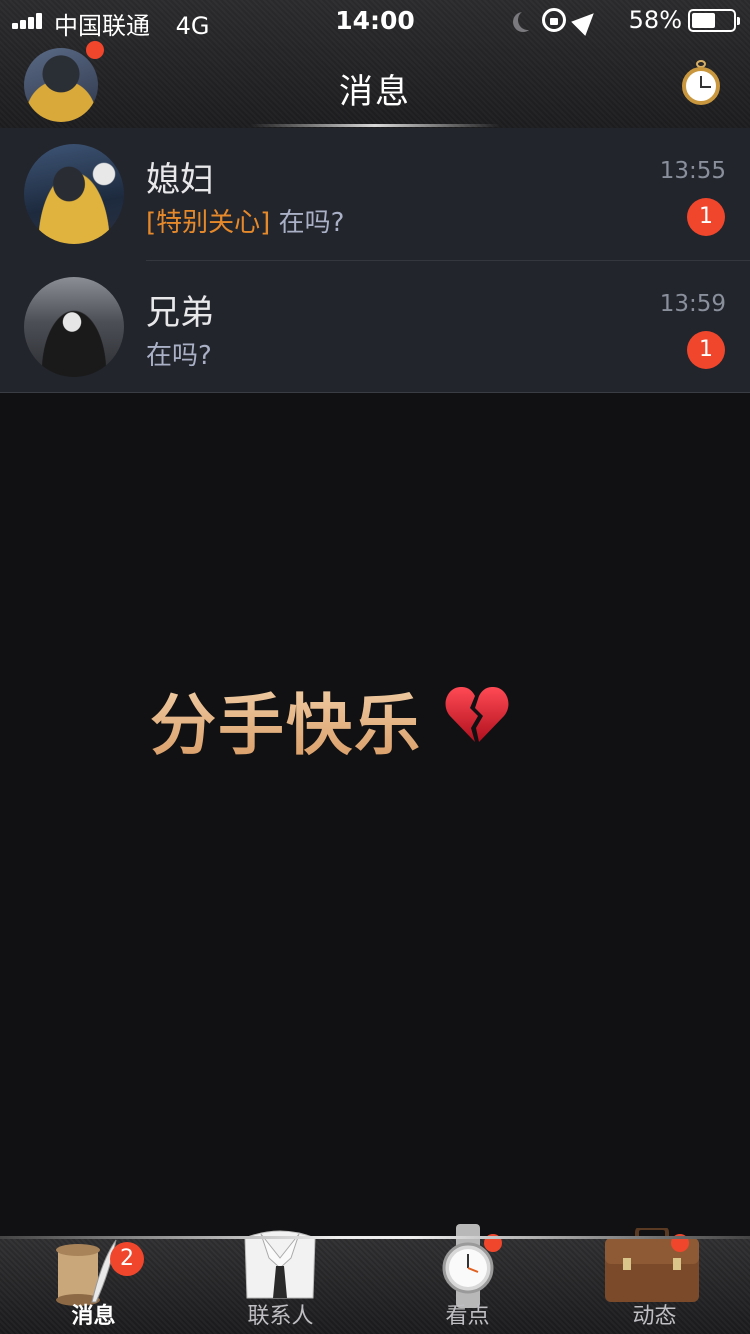 The height and width of the screenshot is (1334, 750). Describe the element at coordinates (654, 1316) in the screenshot. I see `tab-label: 动态` at that location.